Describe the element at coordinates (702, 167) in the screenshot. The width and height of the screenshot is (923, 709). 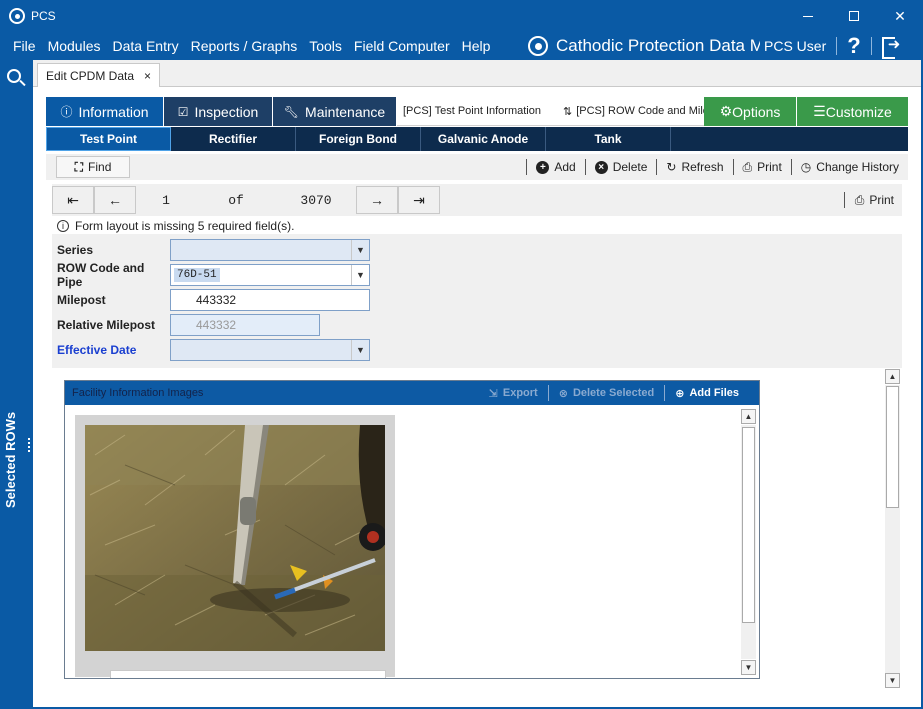
I see `refresh-label: Refresh` at that location.